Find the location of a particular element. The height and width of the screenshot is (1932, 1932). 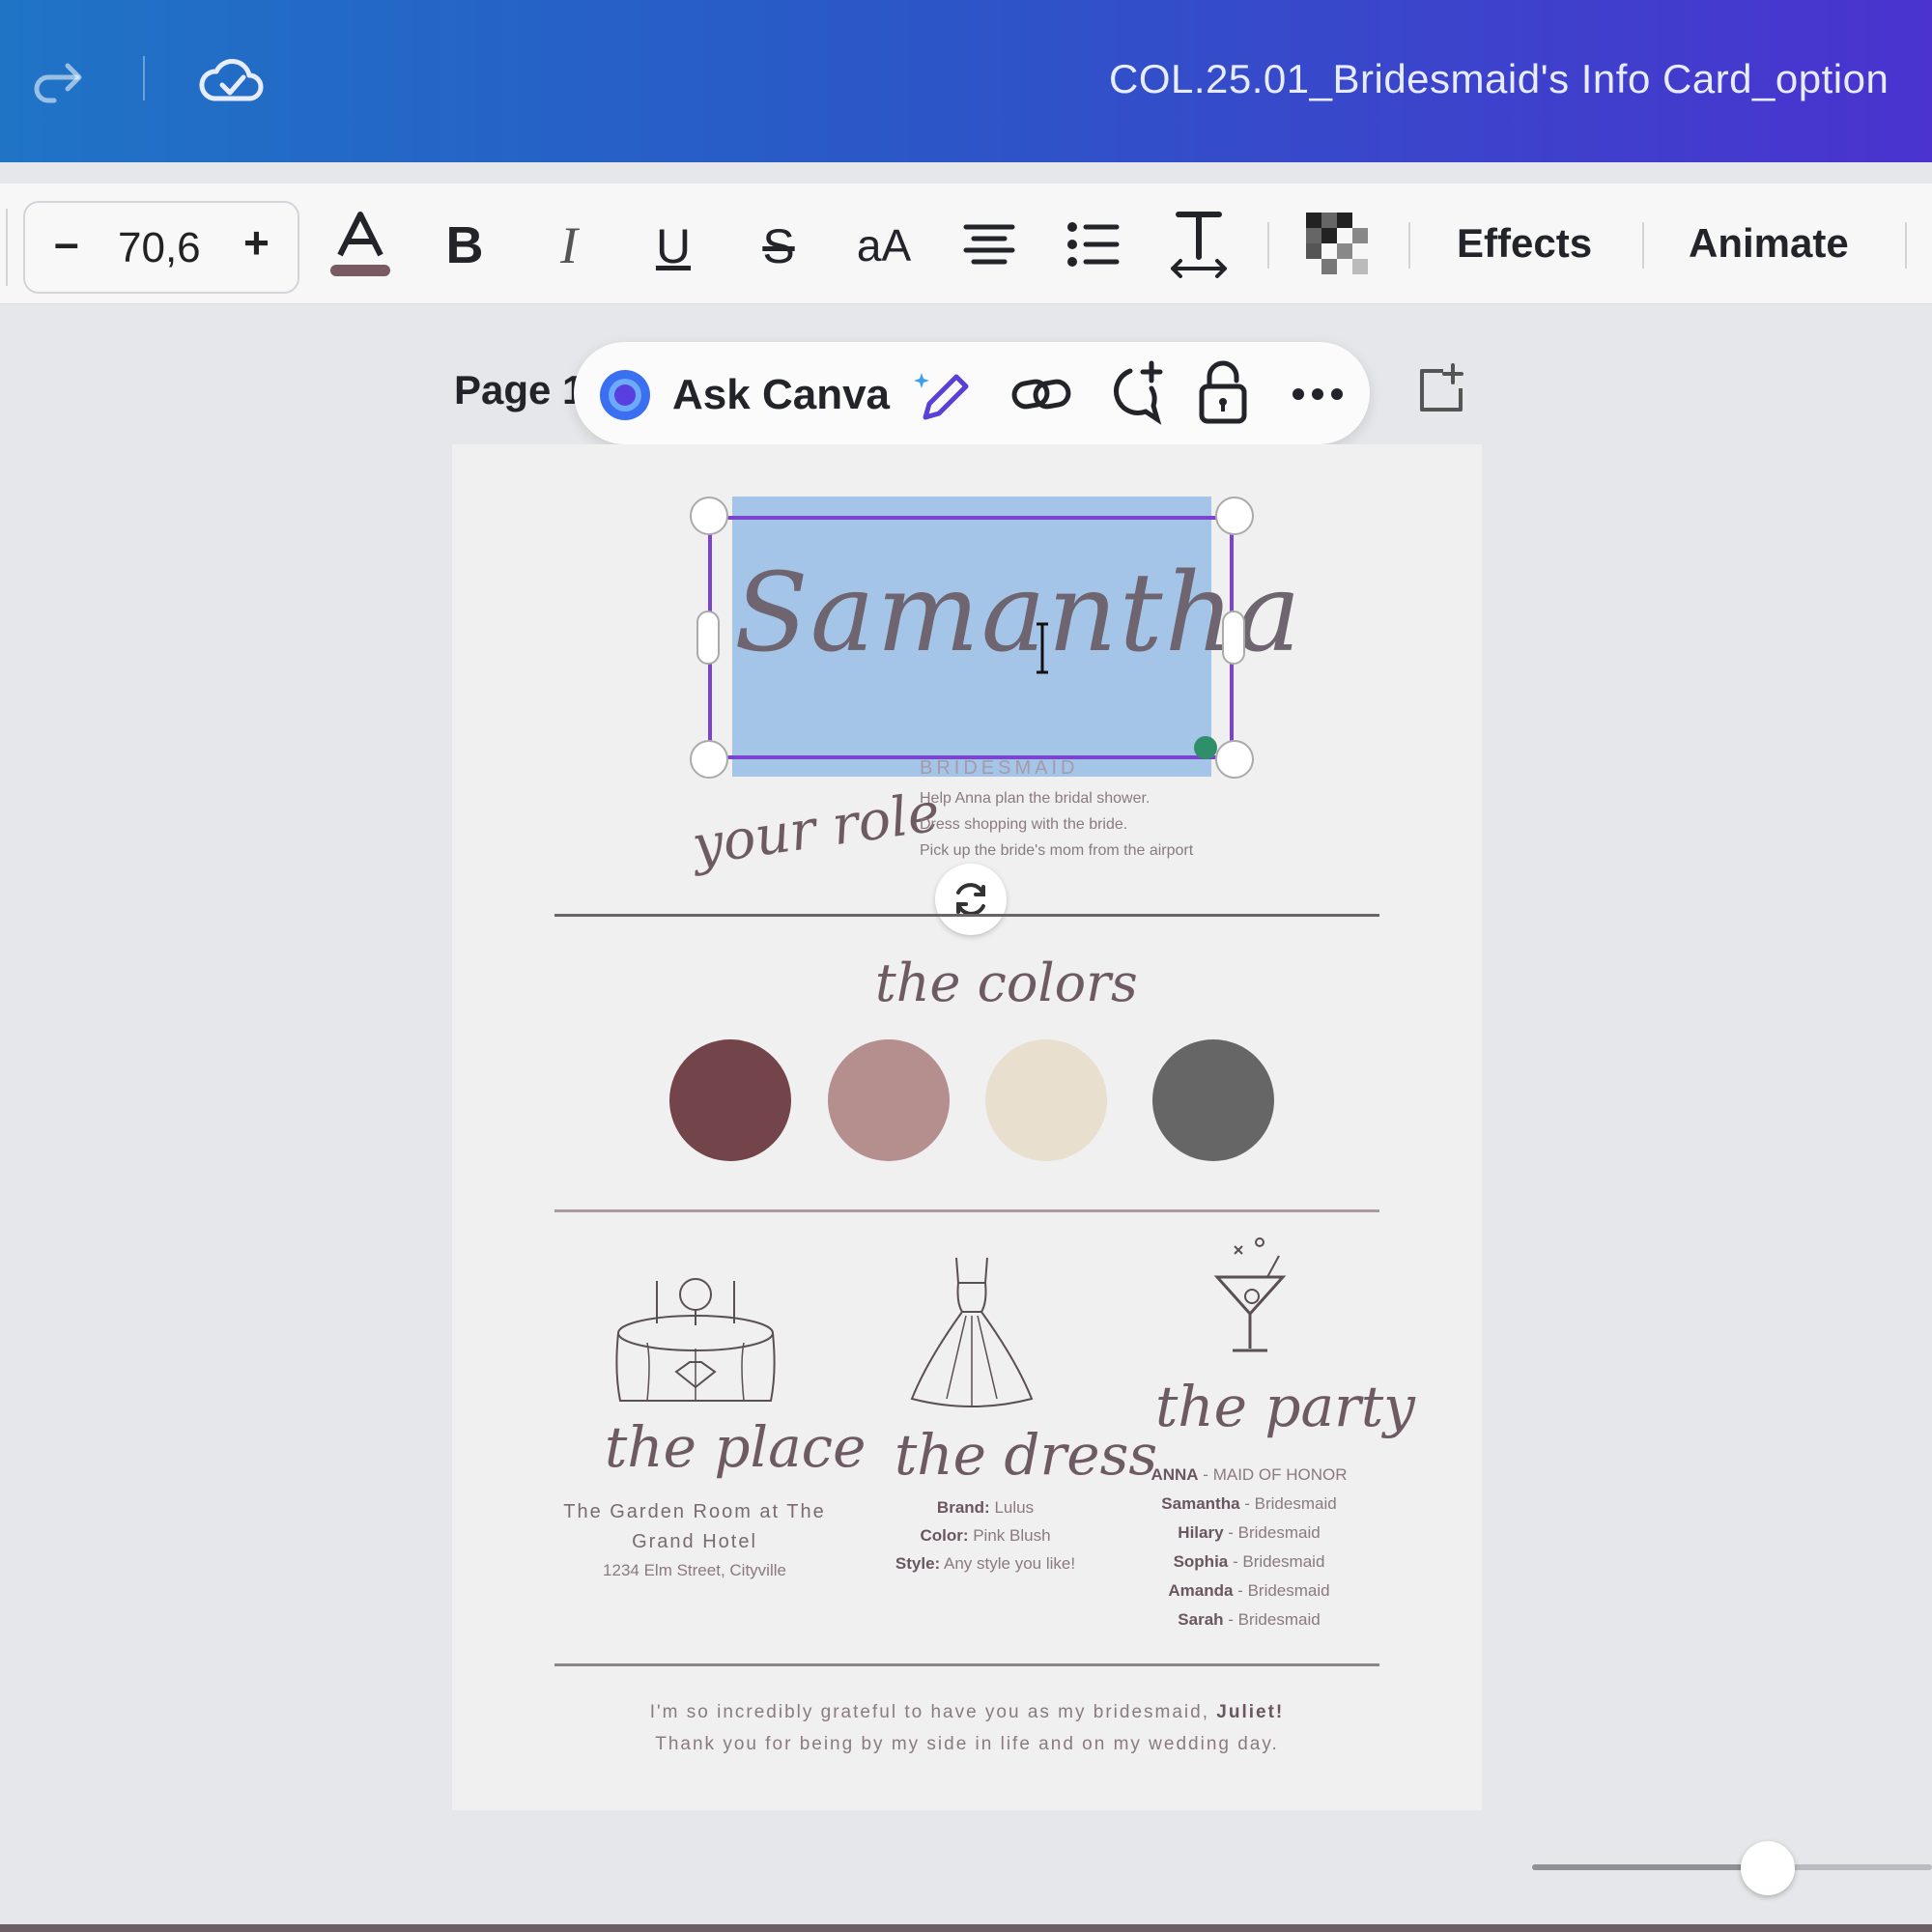

letter-case-button: aA is located at coordinates (884, 245).